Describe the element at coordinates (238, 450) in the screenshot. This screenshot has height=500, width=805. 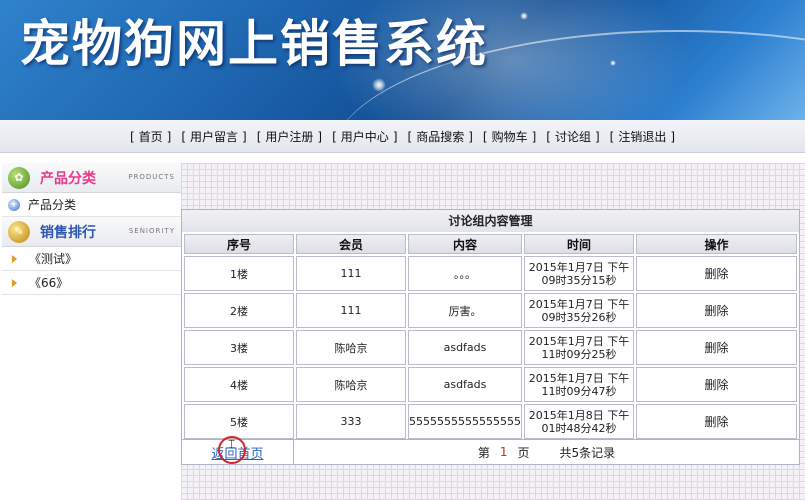
I see `back-cell: 返回首页 ⌶` at that location.